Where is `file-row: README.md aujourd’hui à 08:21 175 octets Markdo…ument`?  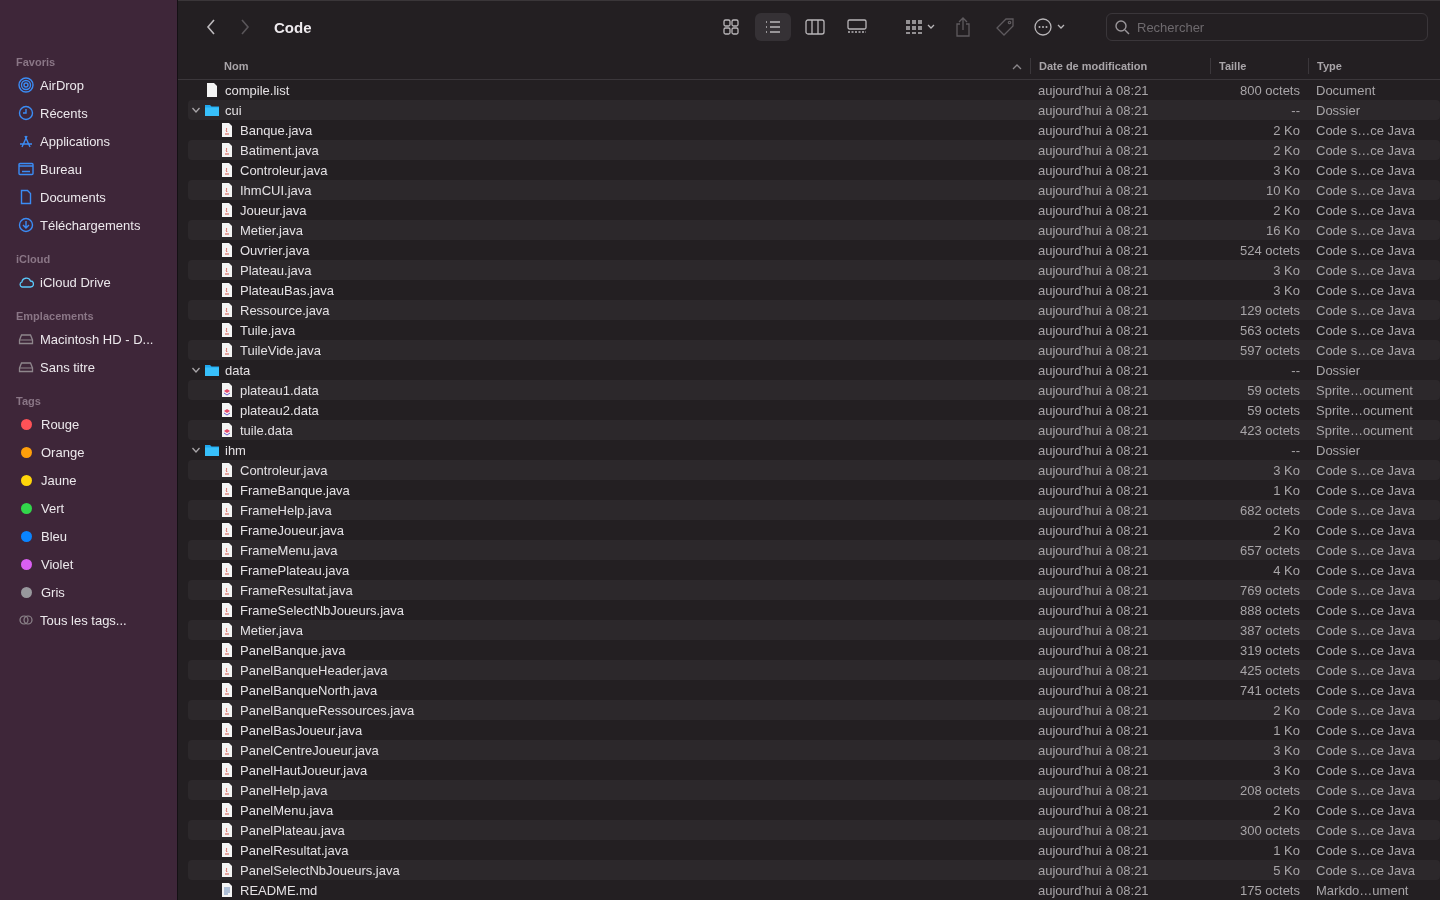
file-row: README.md aujourd’hui à 08:21 175 octets Markdo…ument is located at coordinates (814, 890).